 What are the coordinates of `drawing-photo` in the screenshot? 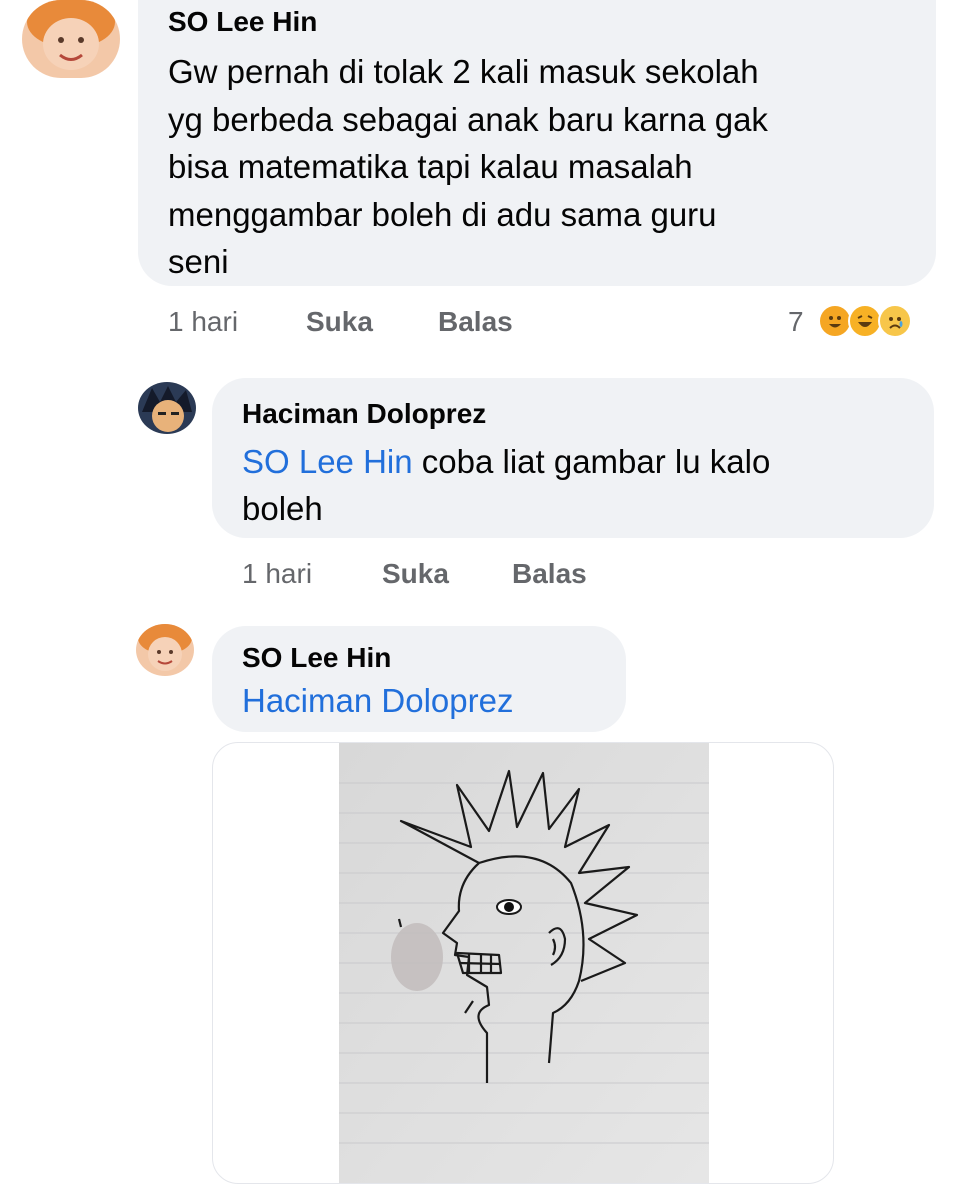 It's located at (524, 963).